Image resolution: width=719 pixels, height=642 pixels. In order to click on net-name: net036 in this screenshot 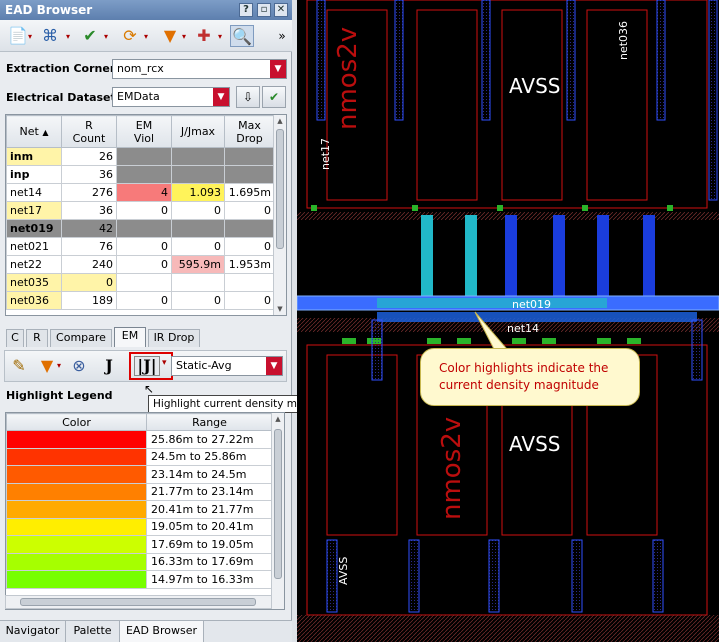, I will do `click(34, 300)`.